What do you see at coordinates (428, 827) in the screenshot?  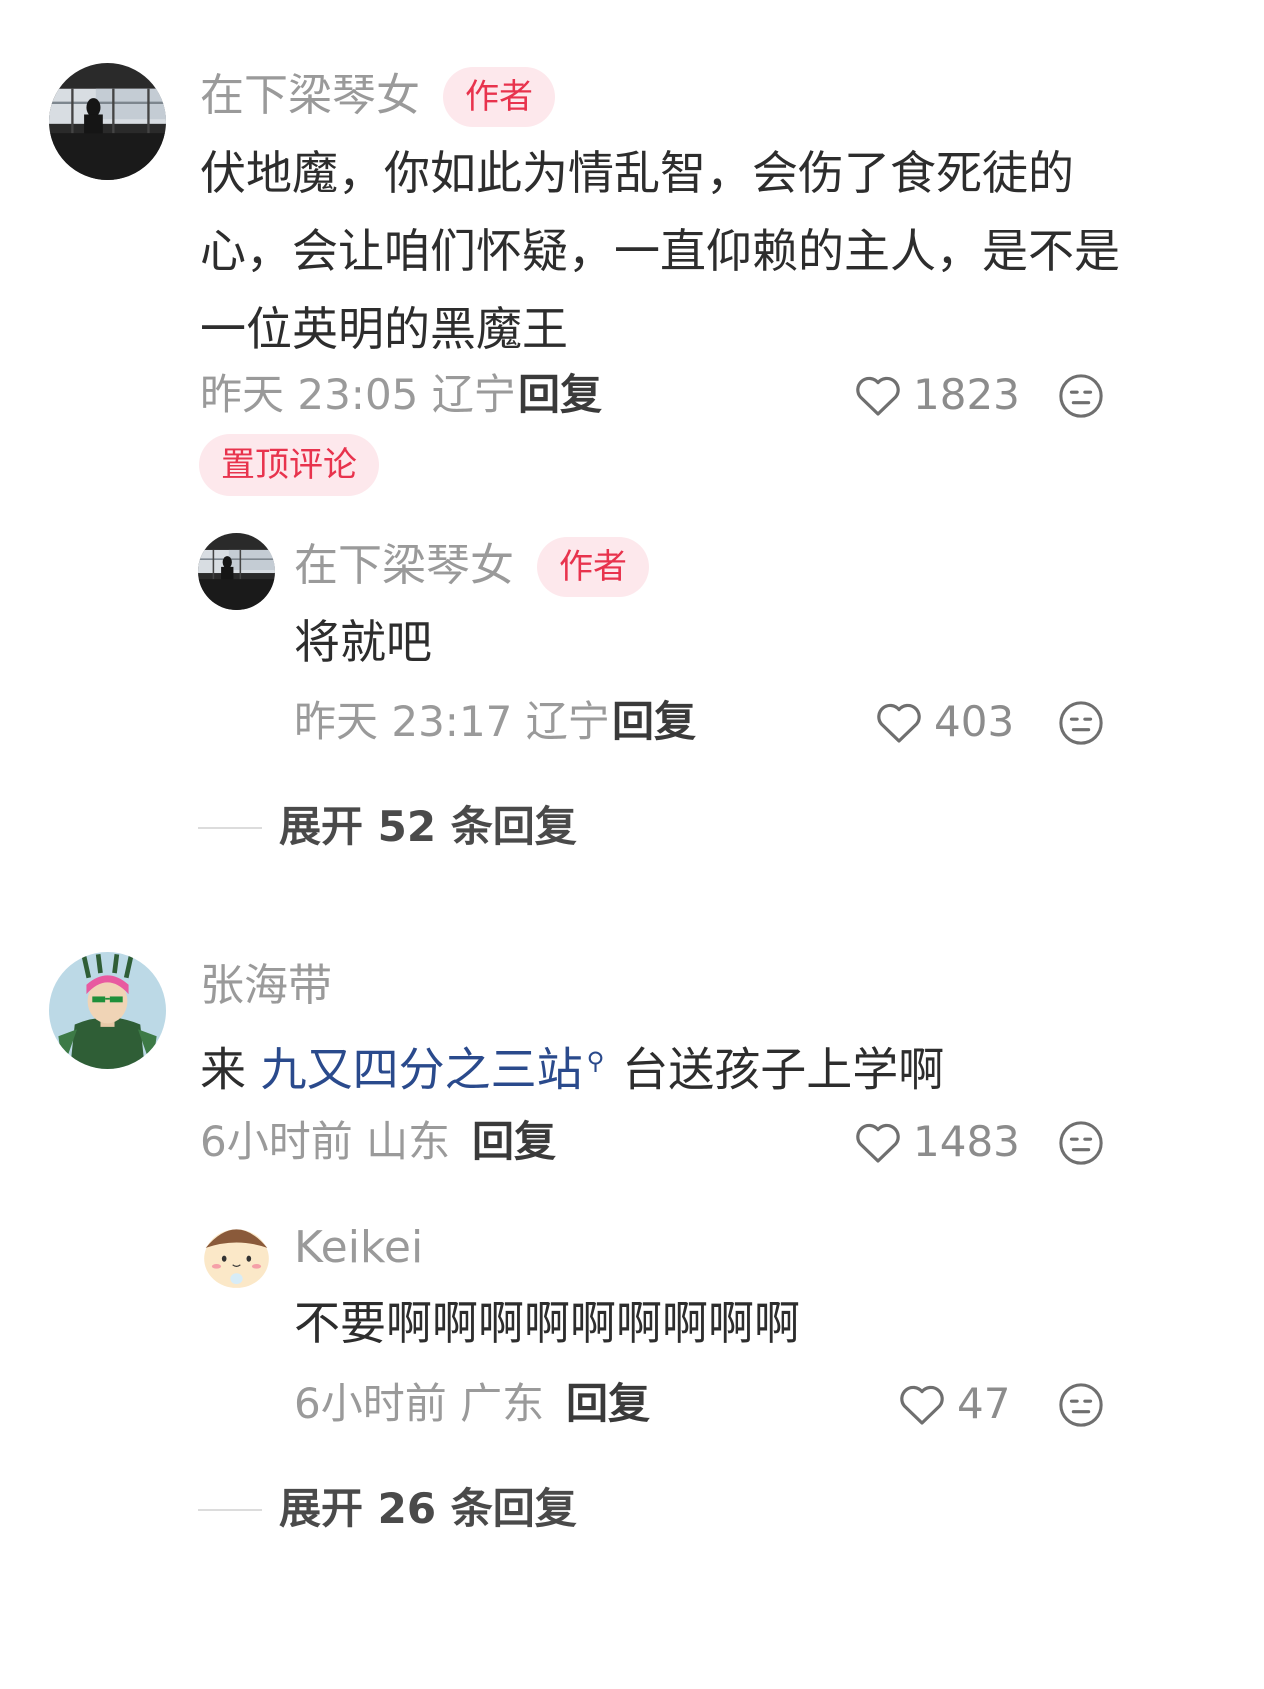 I see `expand-replies-button: 展开 52 条回复` at bounding box center [428, 827].